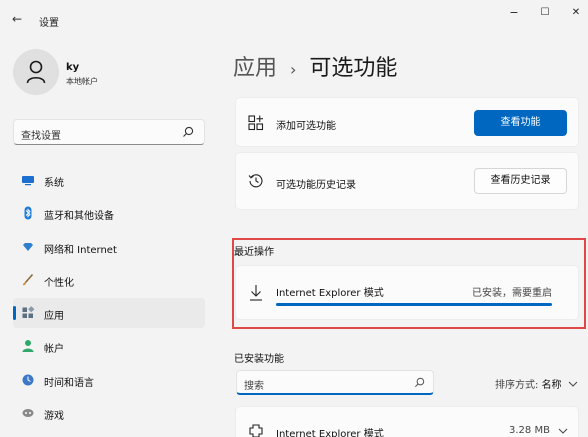 Image resolution: width=588 pixels, height=437 pixels. I want to click on account-icon, so click(28, 346).